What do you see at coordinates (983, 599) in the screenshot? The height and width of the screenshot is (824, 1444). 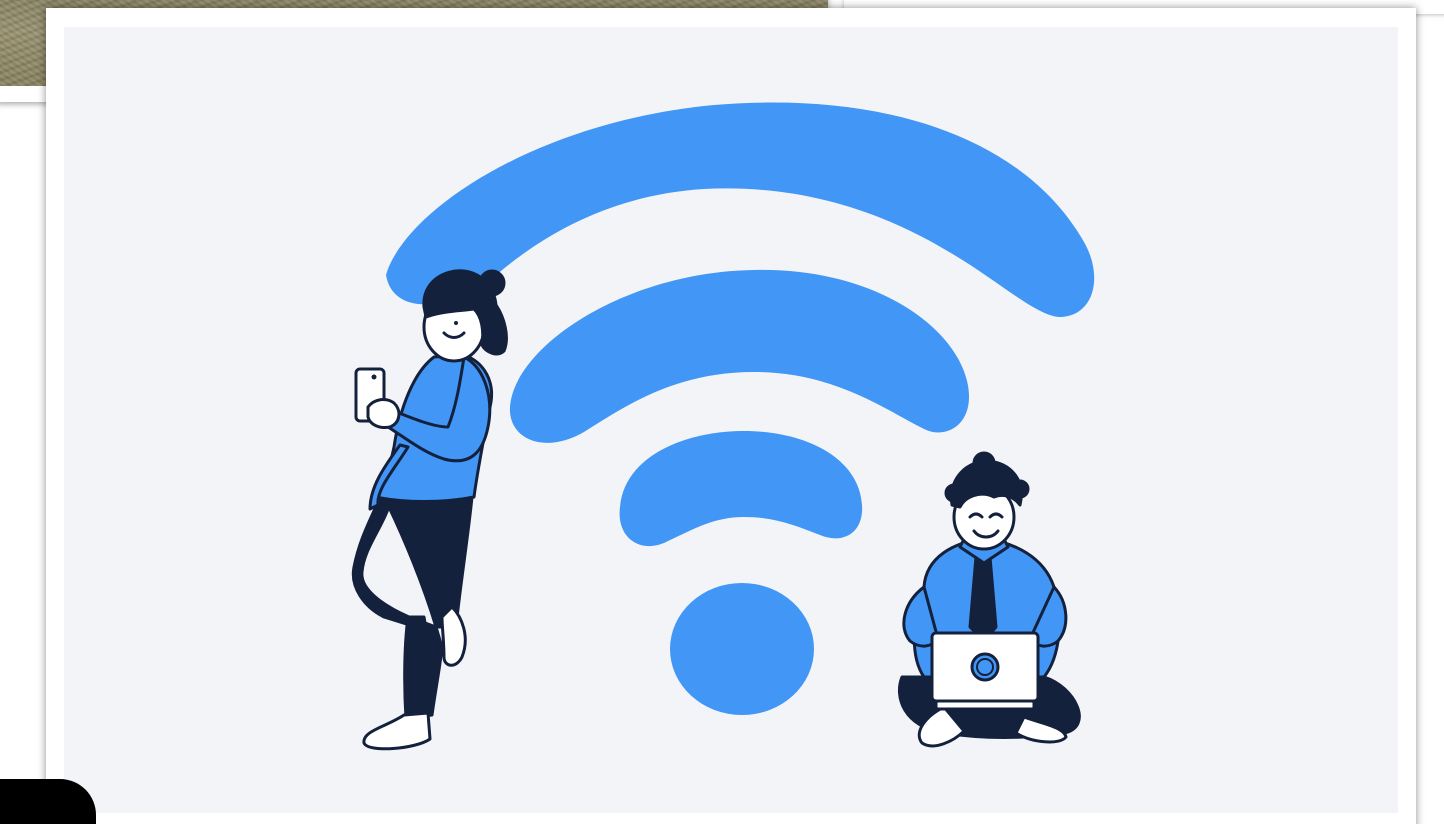 I see `tie` at bounding box center [983, 599].